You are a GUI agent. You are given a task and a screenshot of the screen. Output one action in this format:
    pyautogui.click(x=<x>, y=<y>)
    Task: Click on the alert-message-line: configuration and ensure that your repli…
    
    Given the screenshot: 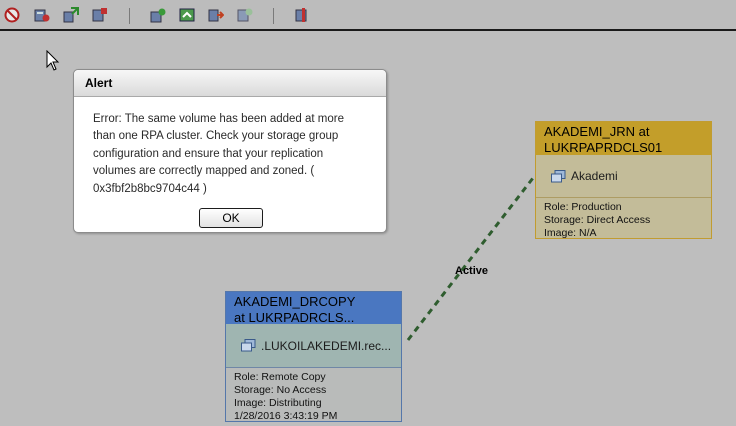 What is the action you would take?
    pyautogui.click(x=208, y=153)
    